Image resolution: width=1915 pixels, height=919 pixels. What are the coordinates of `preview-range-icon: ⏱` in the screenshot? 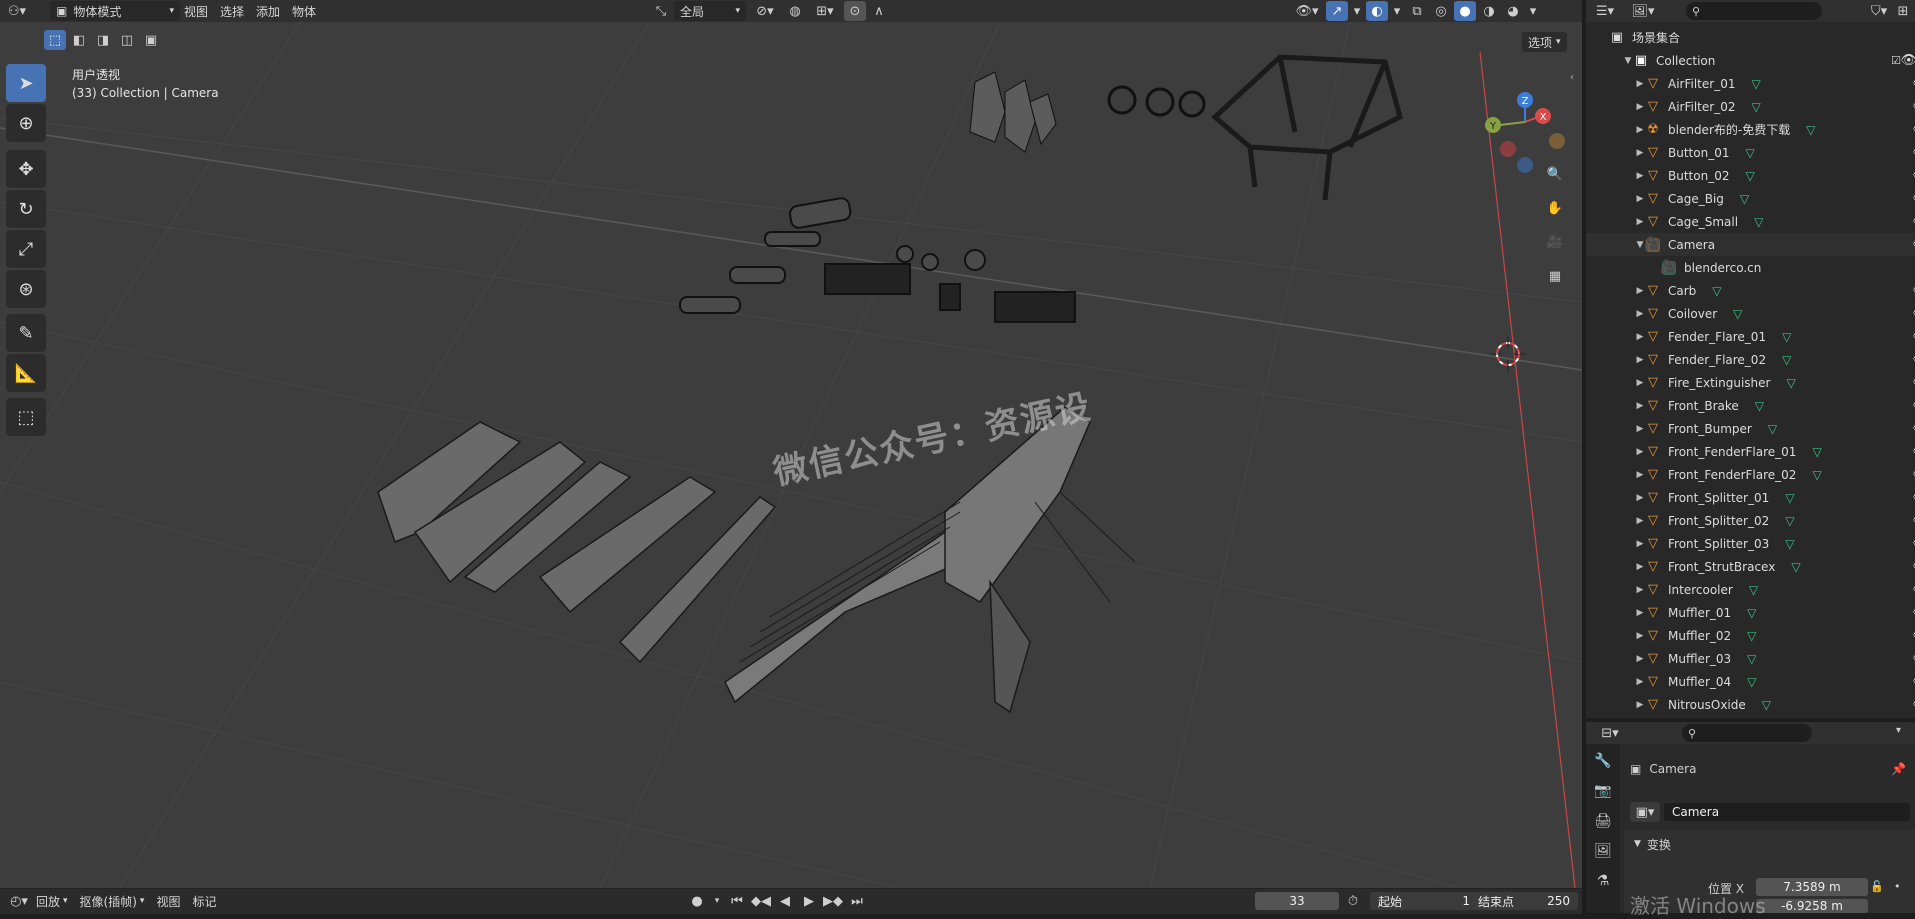 It's located at (1353, 901).